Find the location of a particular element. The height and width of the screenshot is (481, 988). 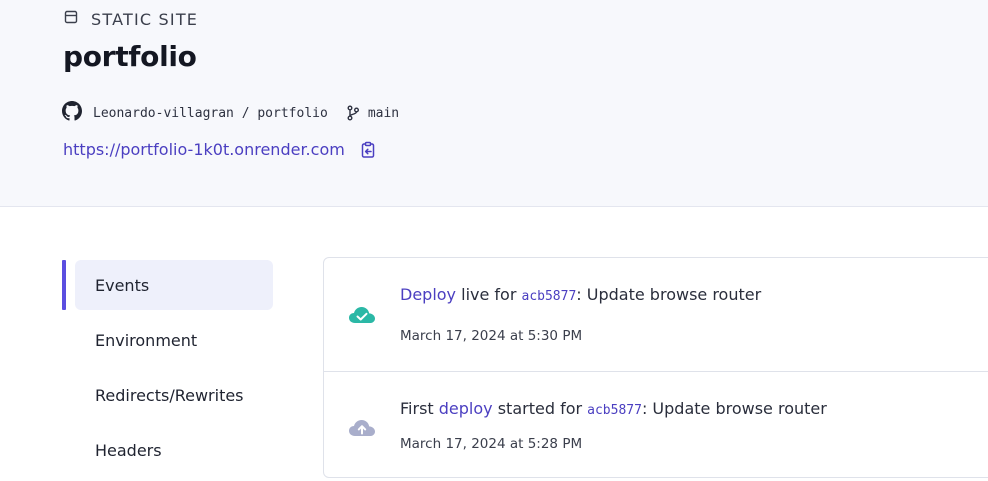

nav-item-label: Environment is located at coordinates (146, 340).